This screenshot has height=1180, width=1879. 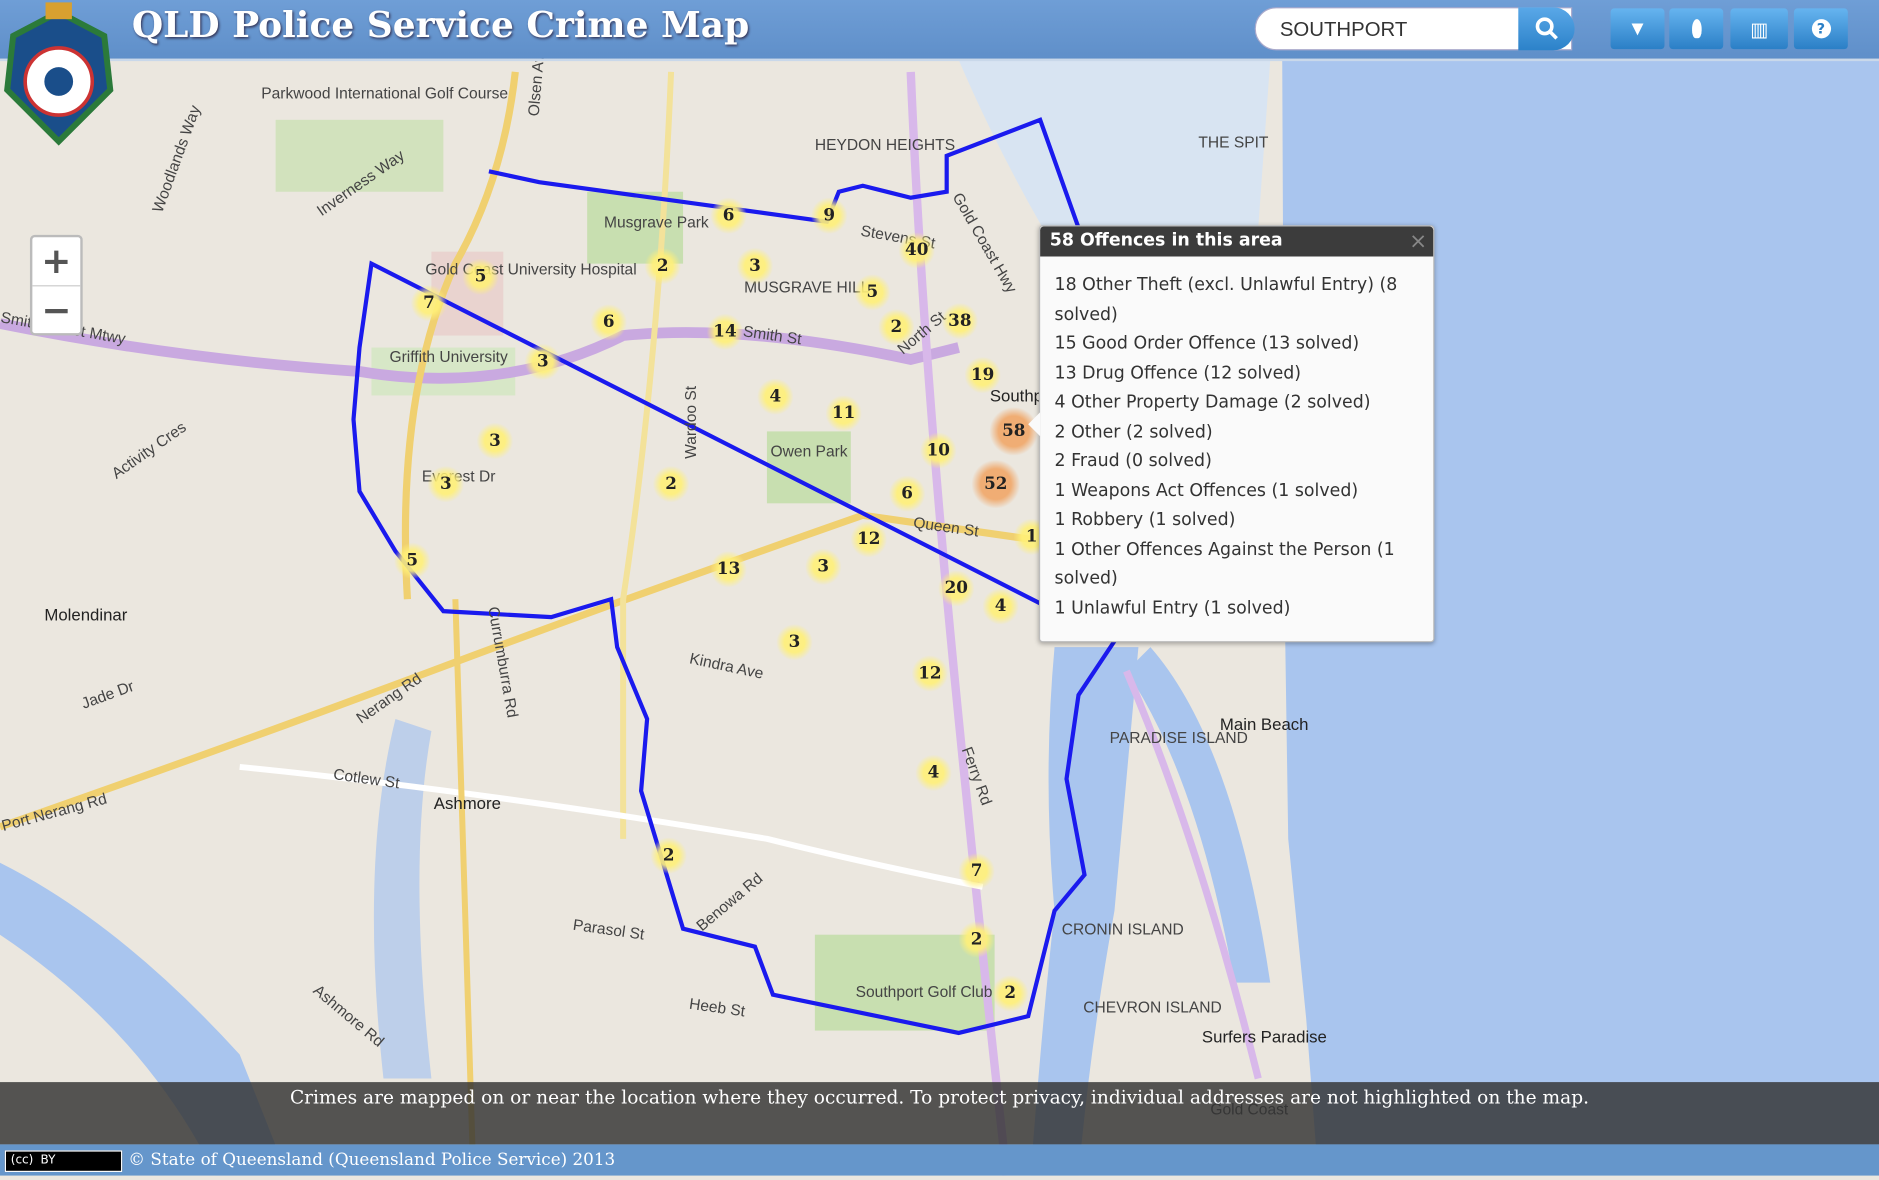 What do you see at coordinates (885, 144) in the screenshot?
I see `map-label: HEYDON HEIGHTS` at bounding box center [885, 144].